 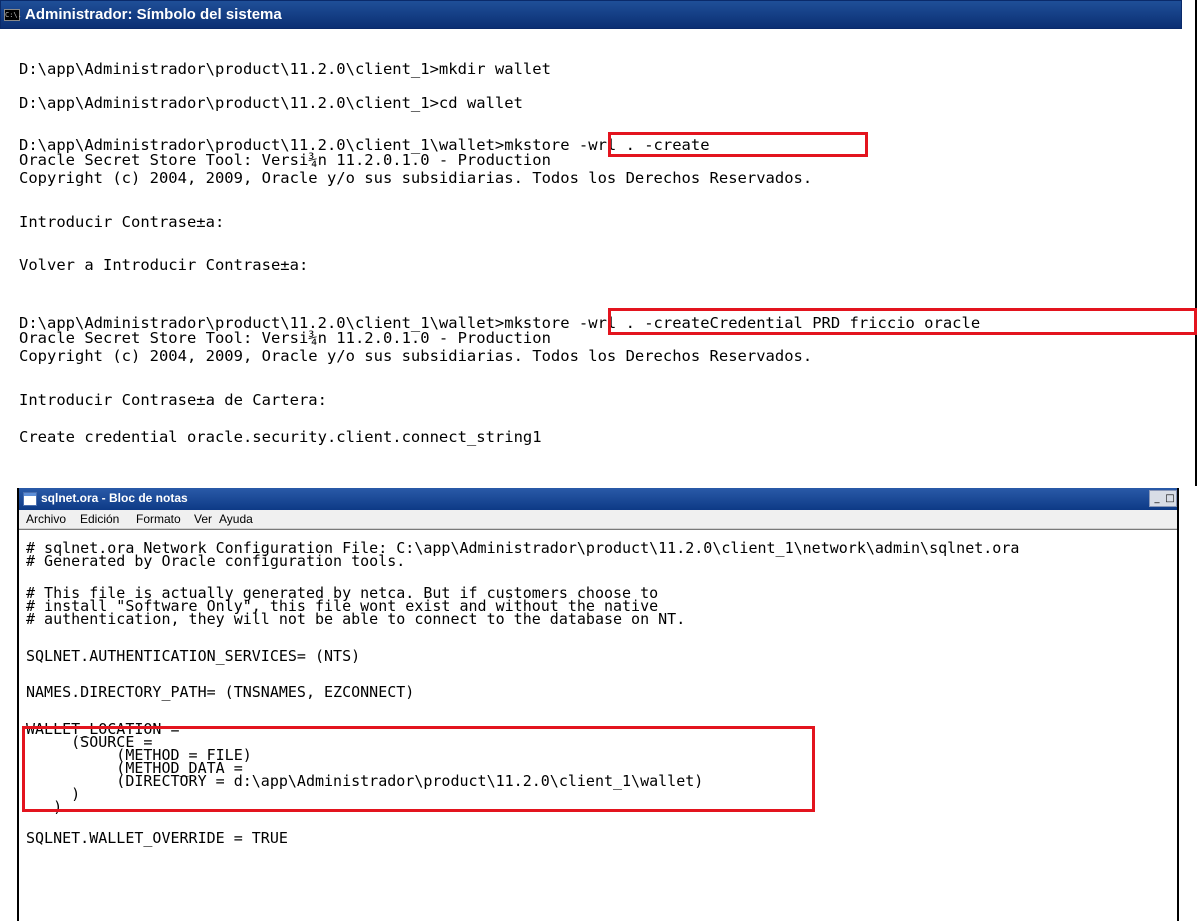 I want to click on cmd-line: Volver a Introducir Contrase±a:, so click(x=164, y=265).